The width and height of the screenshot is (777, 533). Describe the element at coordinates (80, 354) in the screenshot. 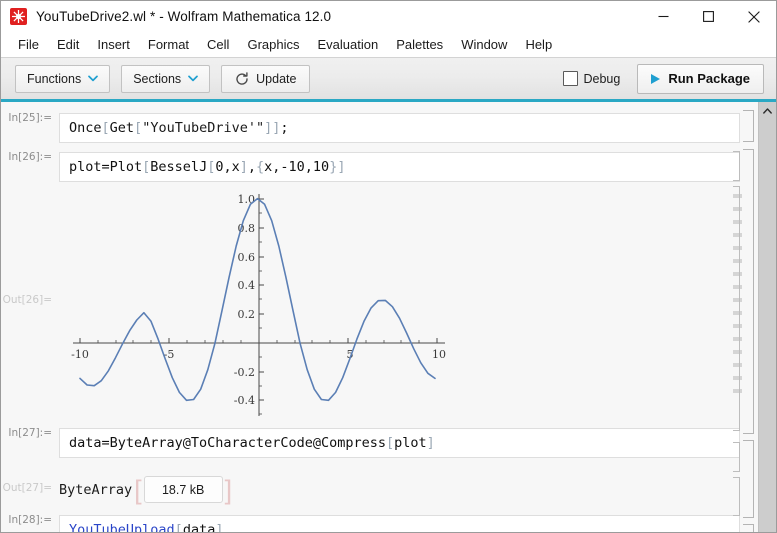

I see `xtick-label--10: -10` at that location.